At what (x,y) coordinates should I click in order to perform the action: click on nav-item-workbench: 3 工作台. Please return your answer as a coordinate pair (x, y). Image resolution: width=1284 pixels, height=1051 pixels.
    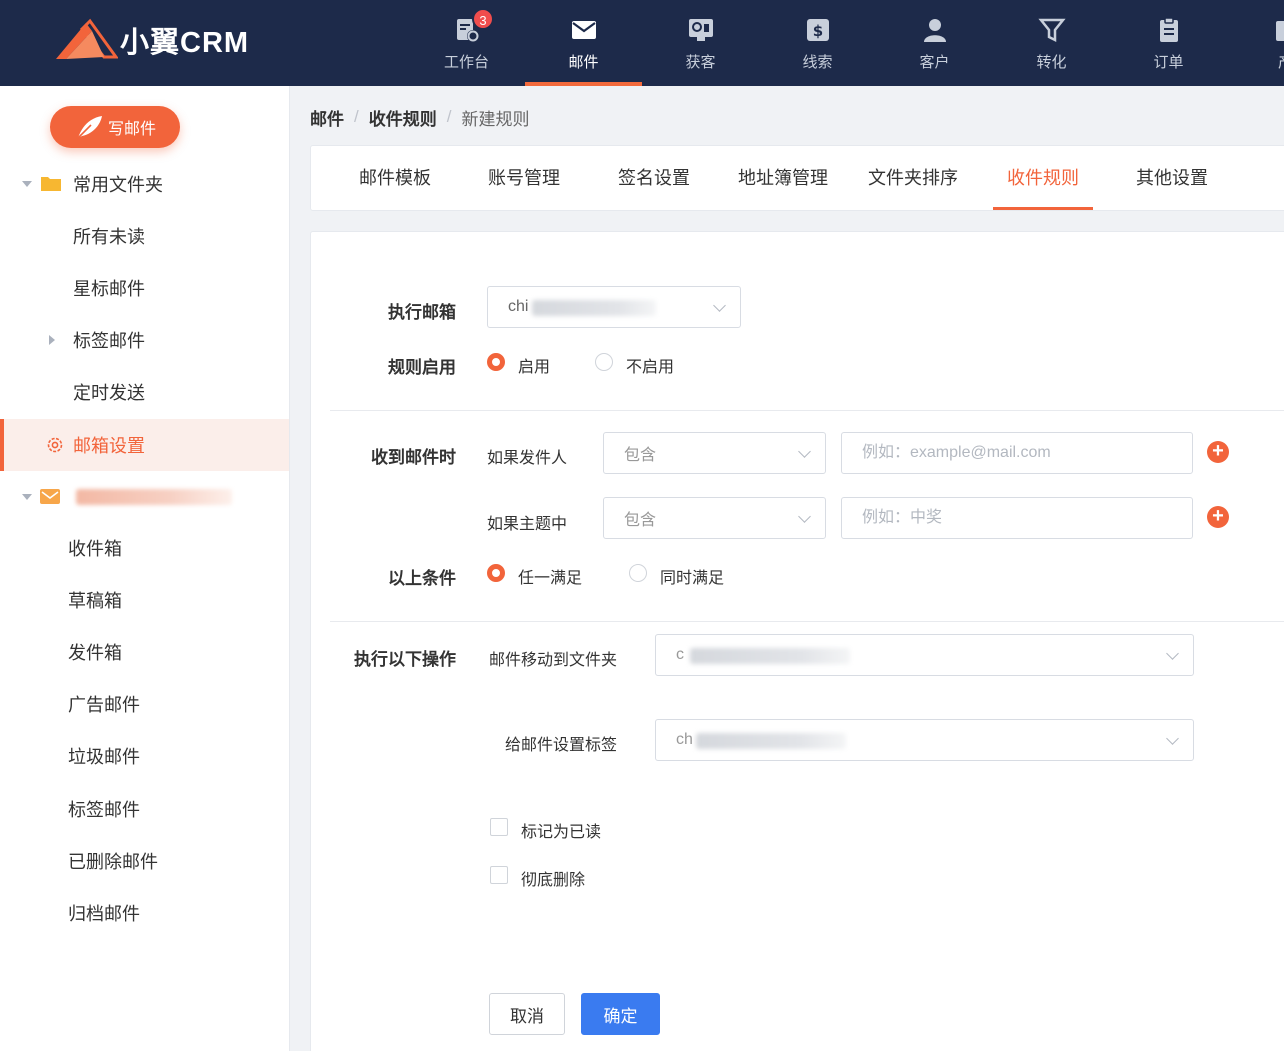
    Looking at the image, I should click on (466, 43).